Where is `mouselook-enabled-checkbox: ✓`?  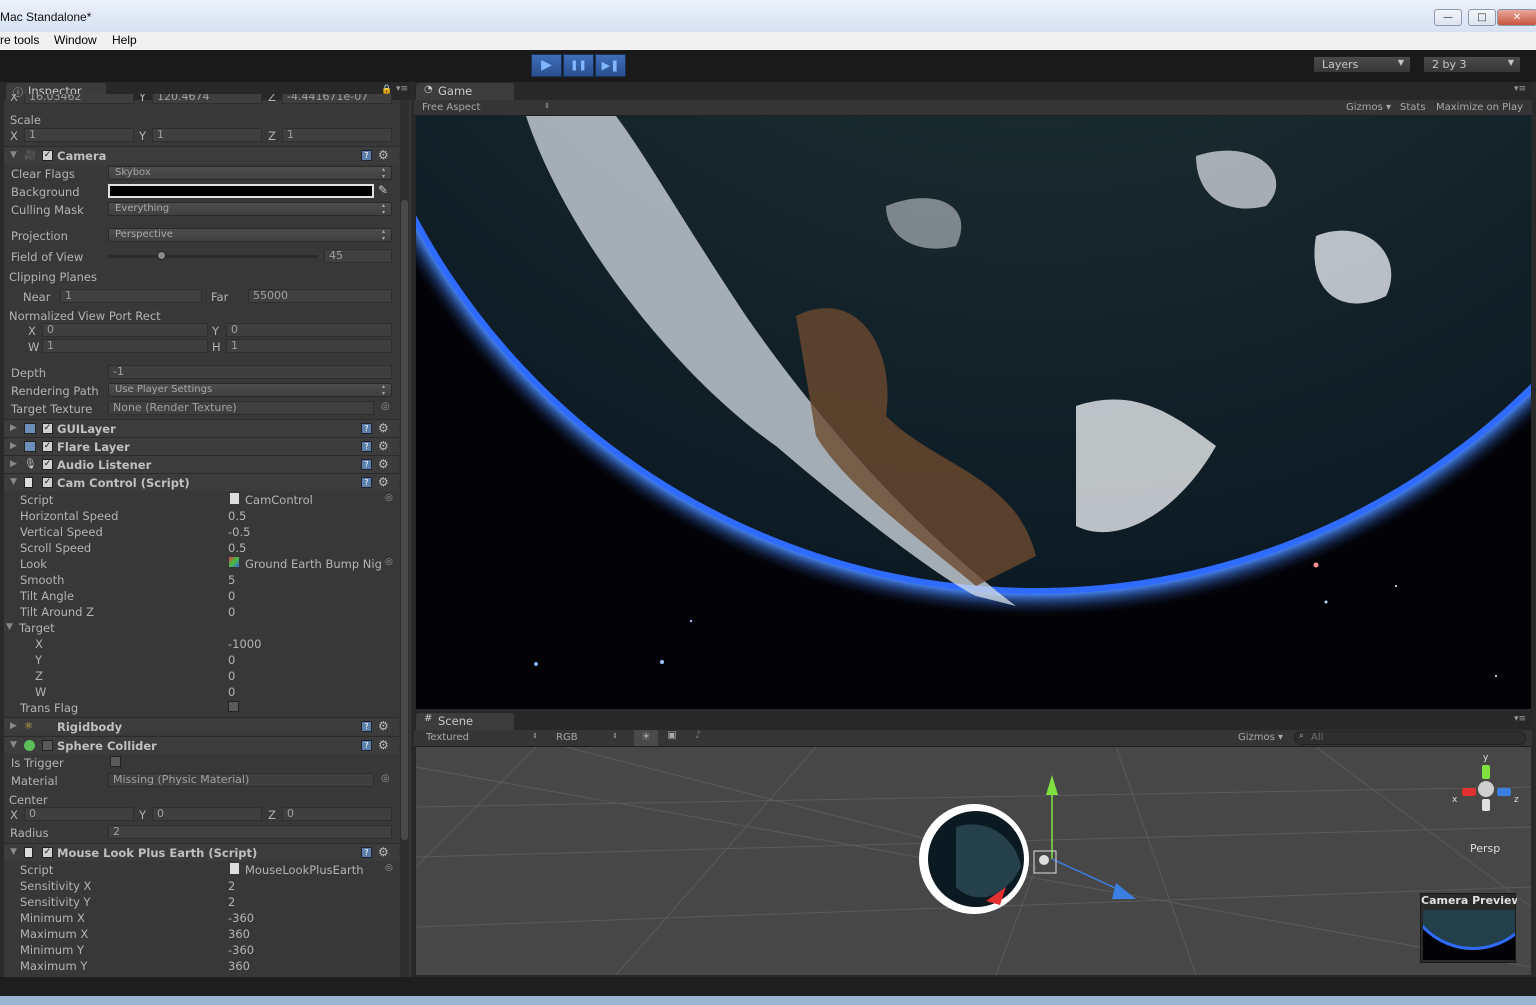
mouselook-enabled-checkbox: ✓ is located at coordinates (47, 852).